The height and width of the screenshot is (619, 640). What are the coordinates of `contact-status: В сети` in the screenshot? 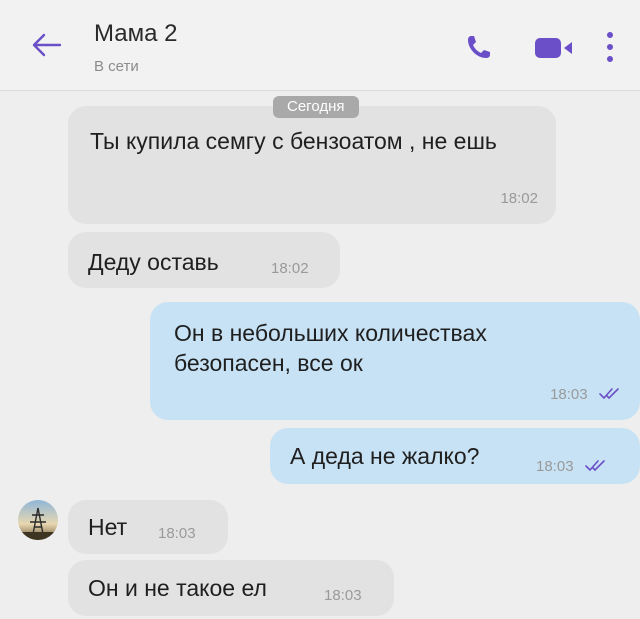 It's located at (116, 66).